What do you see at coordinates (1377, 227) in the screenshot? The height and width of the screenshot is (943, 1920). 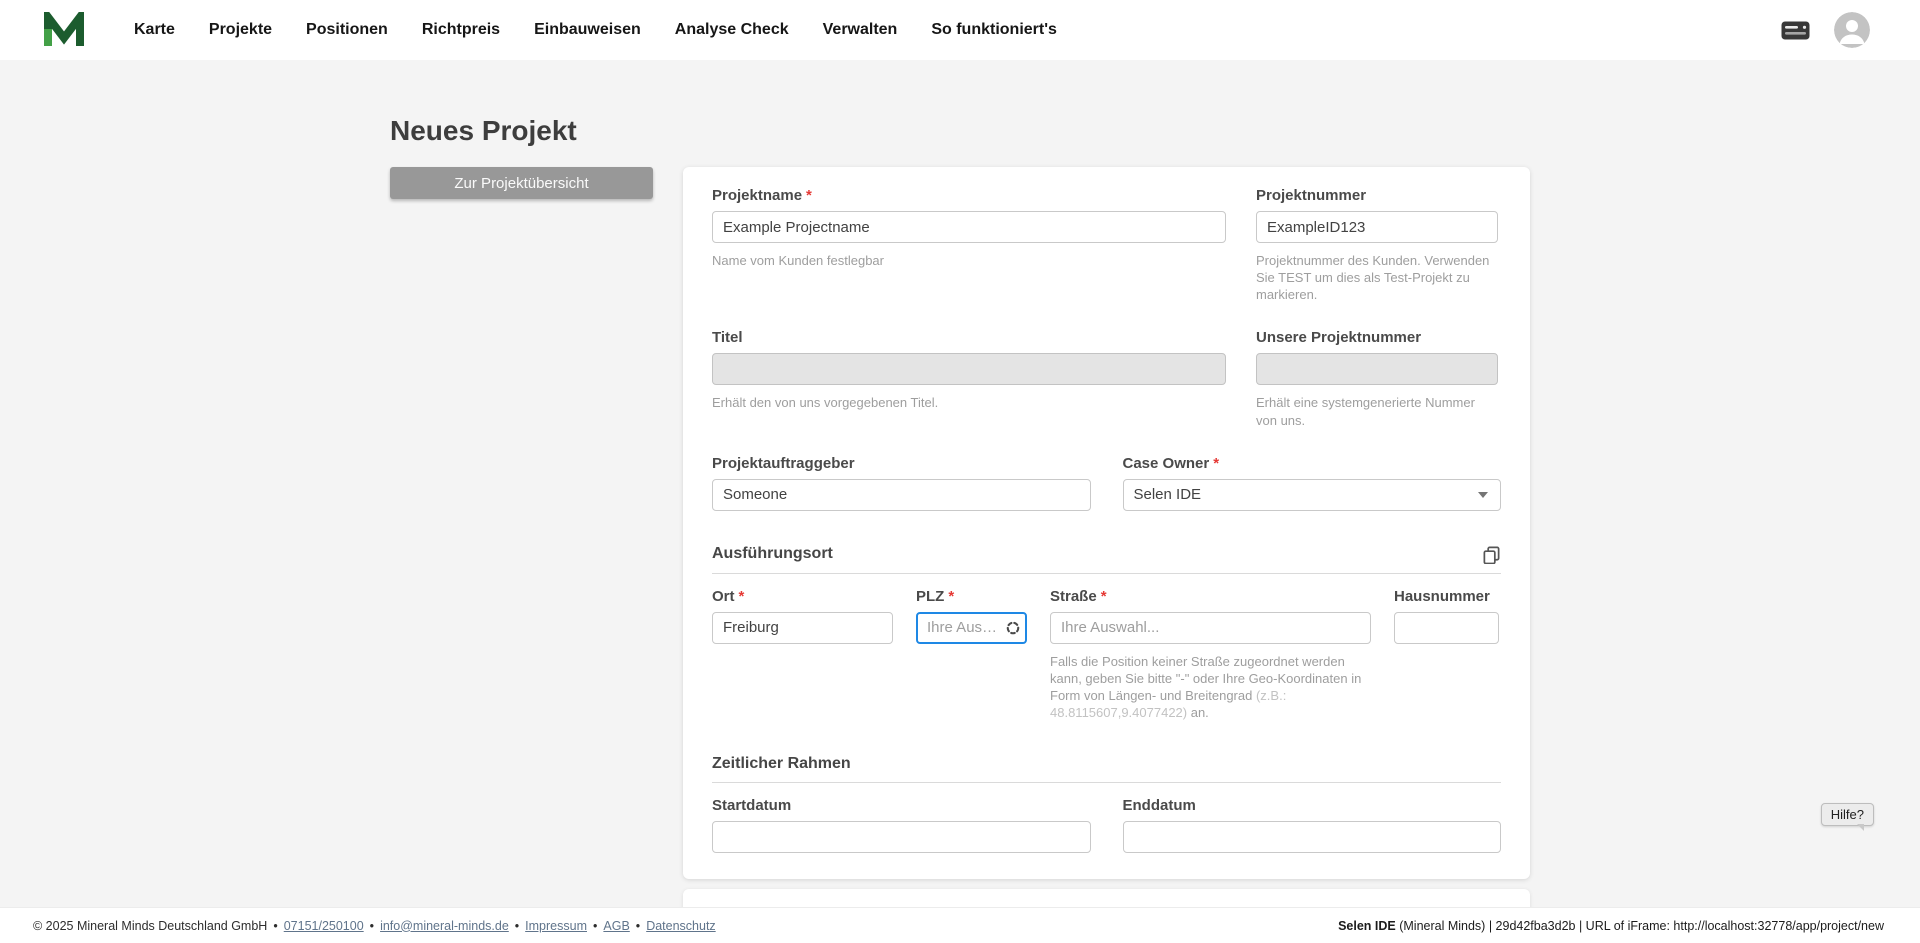 I see `projektnummer-input` at bounding box center [1377, 227].